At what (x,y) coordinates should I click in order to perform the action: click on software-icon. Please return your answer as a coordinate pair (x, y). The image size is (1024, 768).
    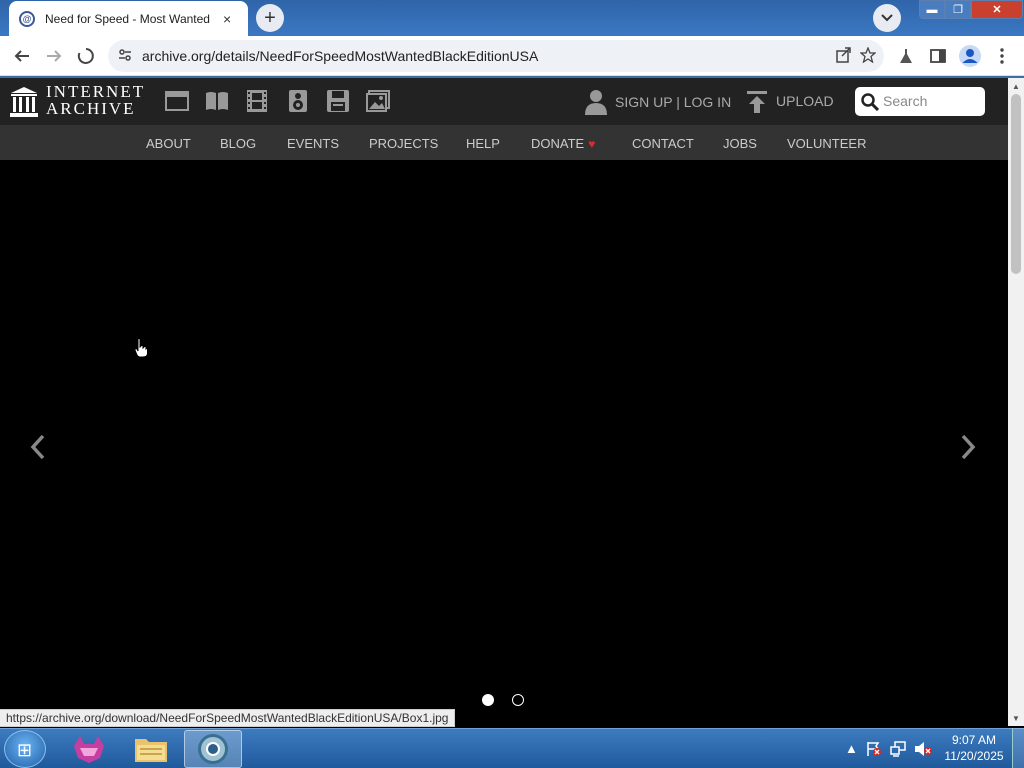
    Looking at the image, I should click on (338, 101).